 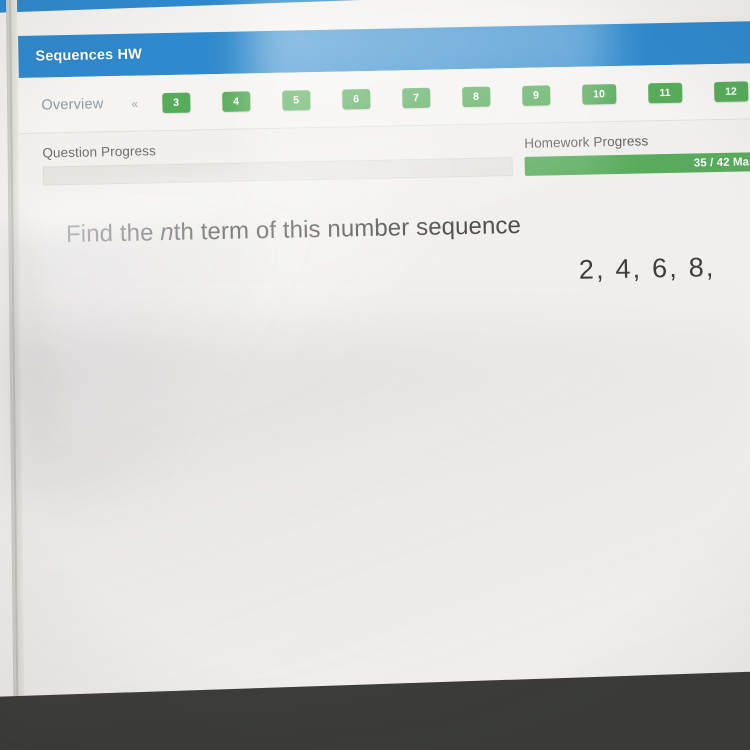 What do you see at coordinates (296, 100) in the screenshot?
I see `question-badge-5: 5` at bounding box center [296, 100].